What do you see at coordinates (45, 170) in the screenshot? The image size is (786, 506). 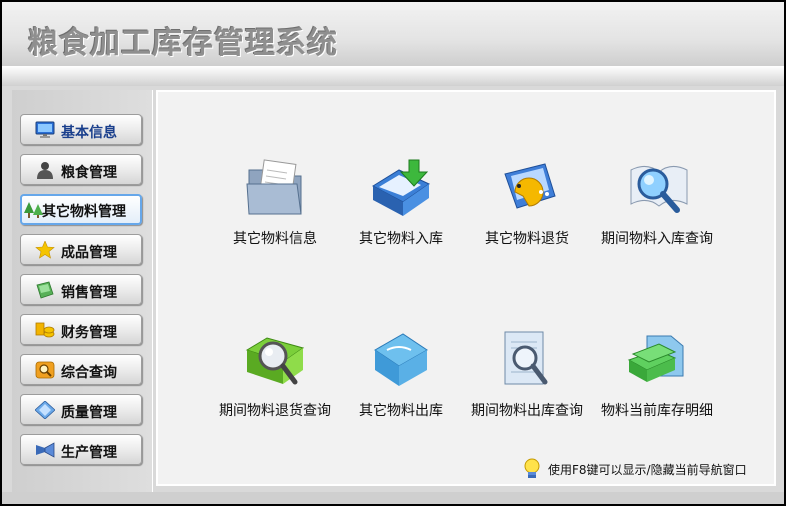 I see `person-icon` at bounding box center [45, 170].